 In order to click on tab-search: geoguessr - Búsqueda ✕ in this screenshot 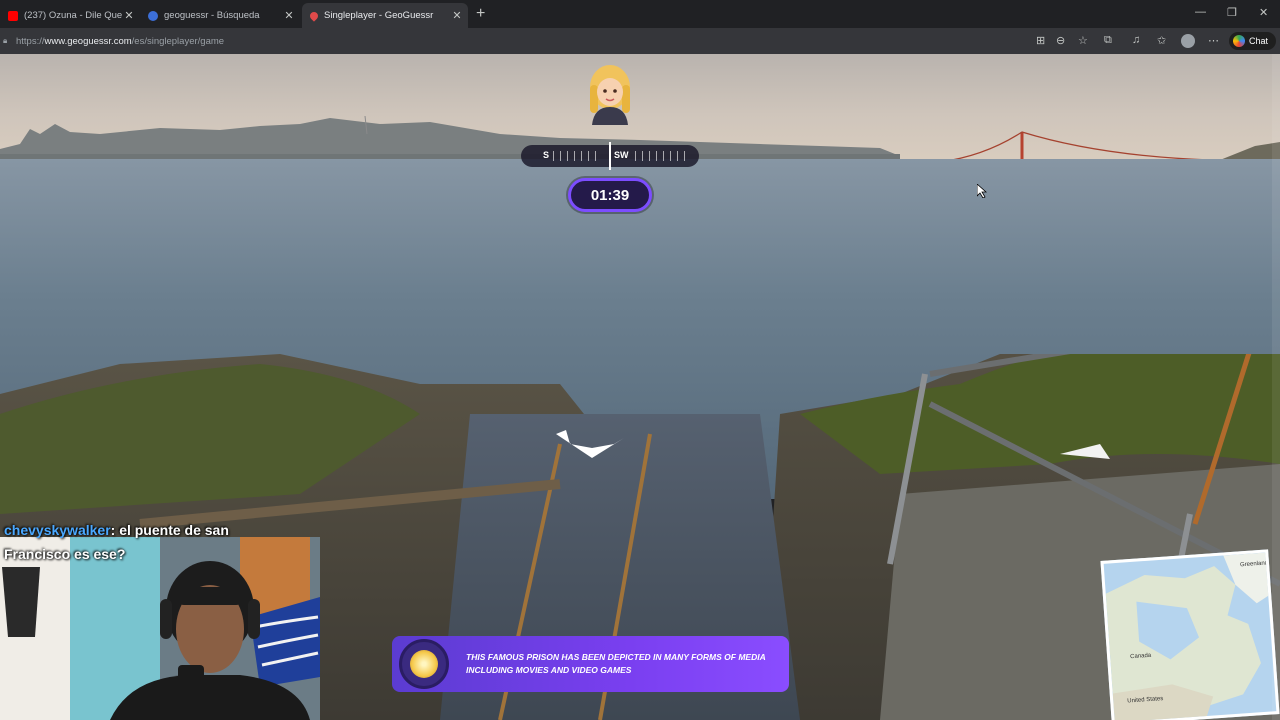, I will do `click(220, 15)`.